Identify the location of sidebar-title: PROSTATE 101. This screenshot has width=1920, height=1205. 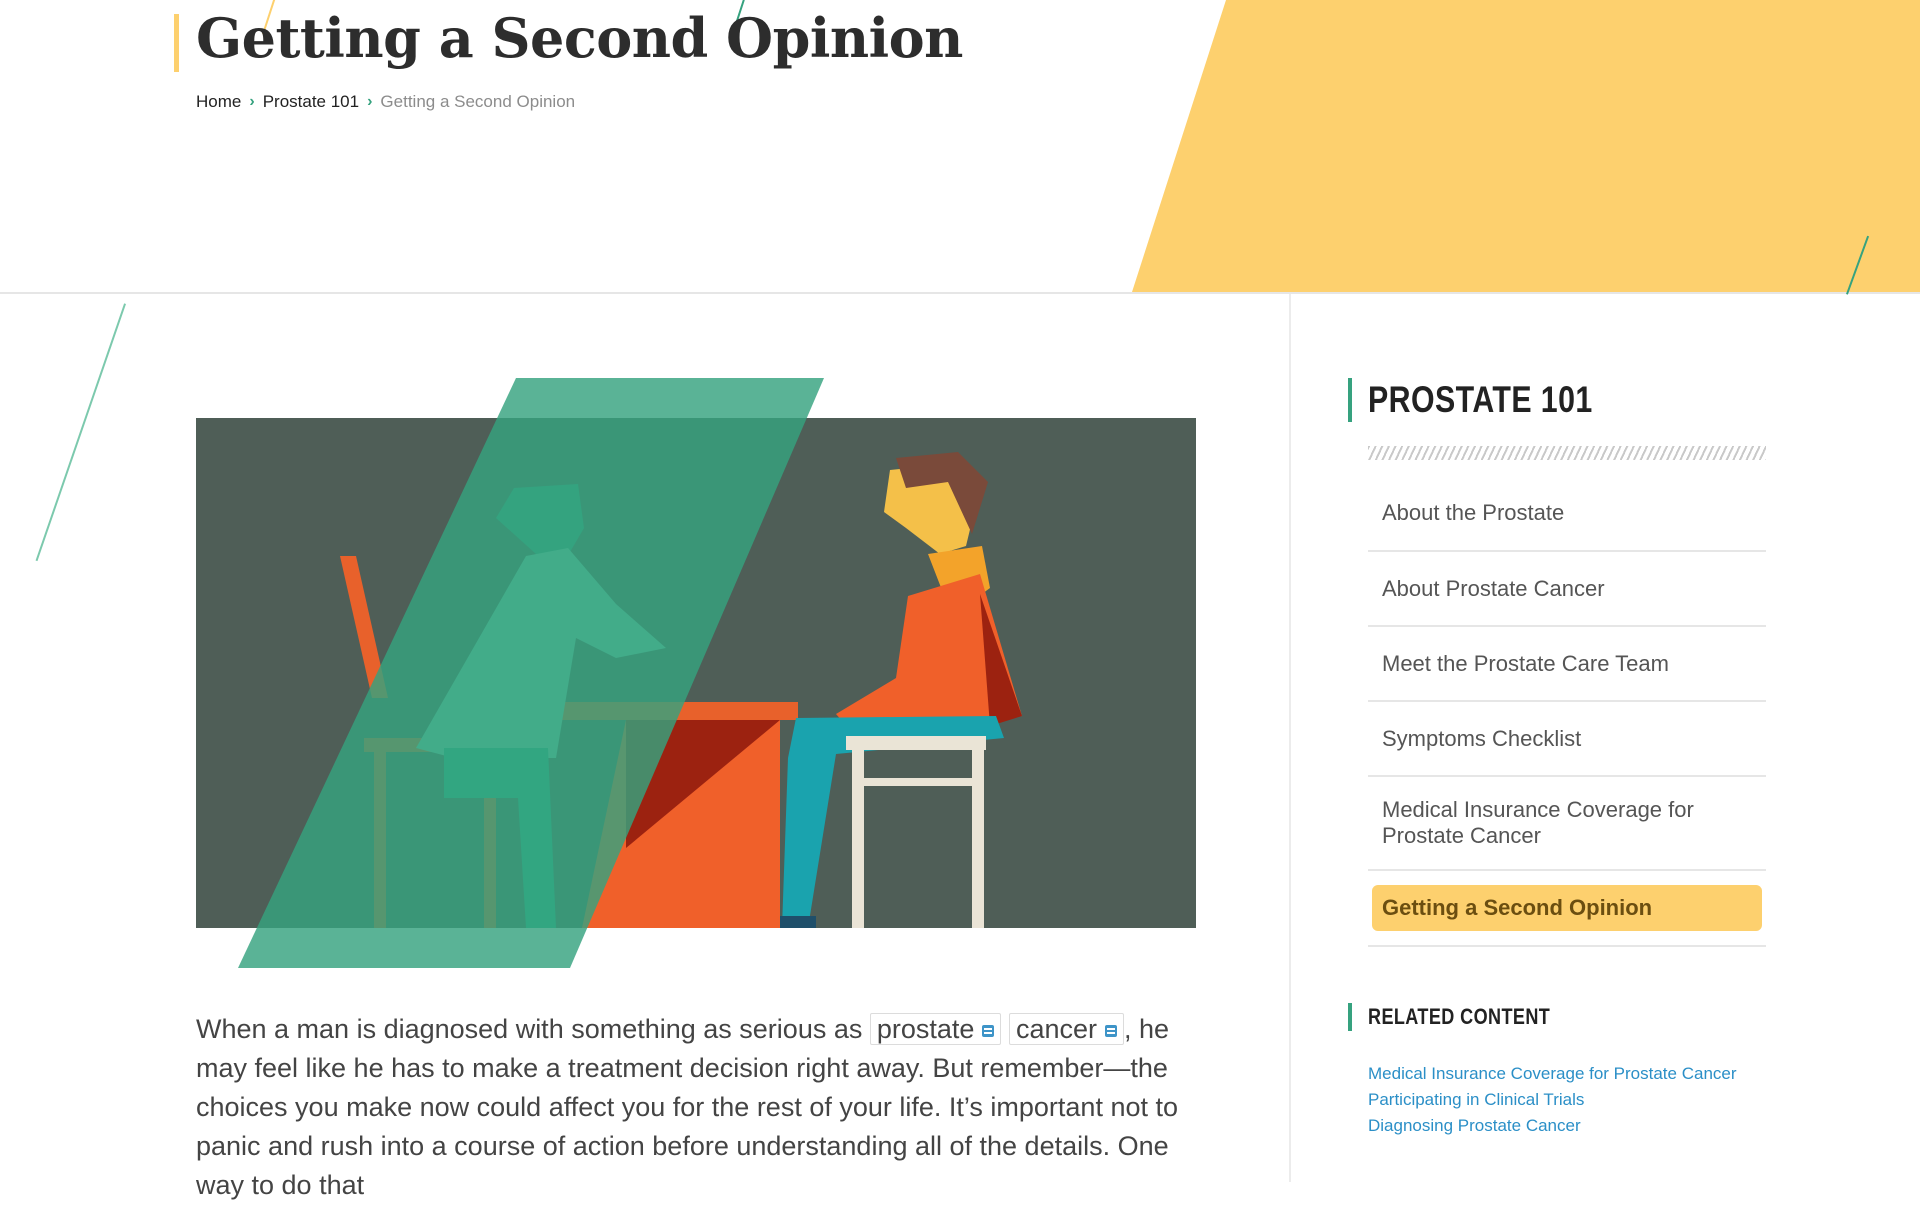
(1480, 399).